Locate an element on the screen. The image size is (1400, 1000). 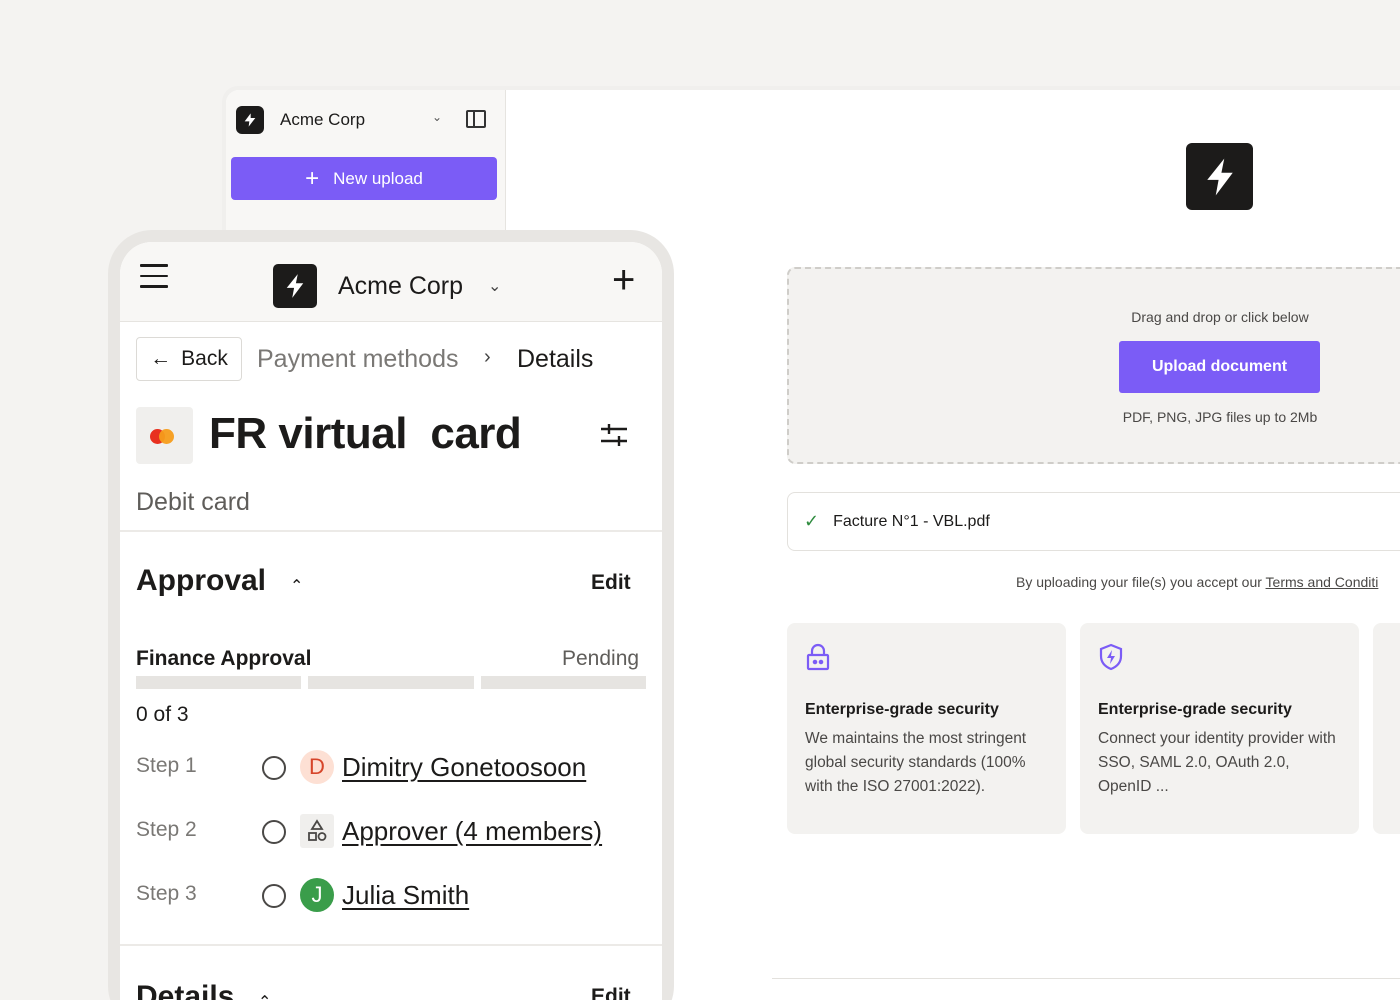
feature-card-partial is located at coordinates (1386, 728).